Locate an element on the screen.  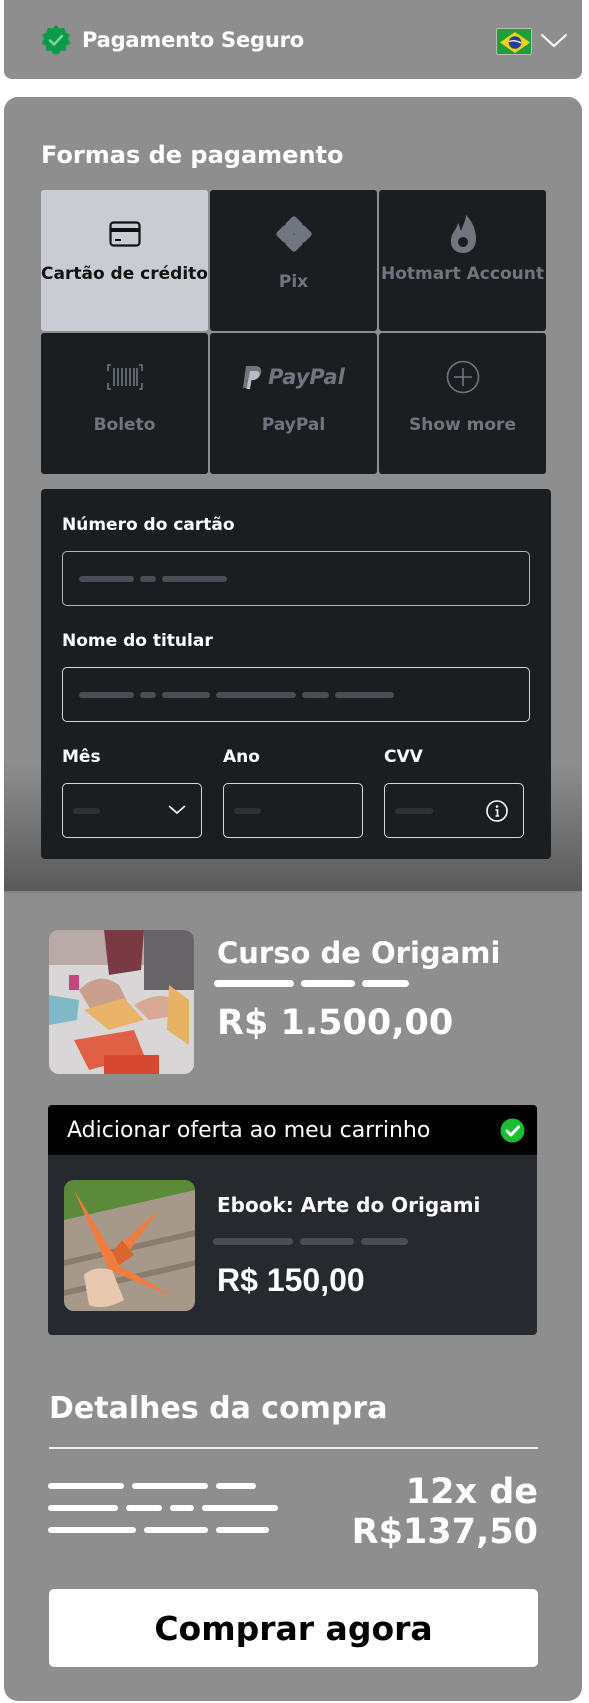
cvv-label: CVV is located at coordinates (403, 757).